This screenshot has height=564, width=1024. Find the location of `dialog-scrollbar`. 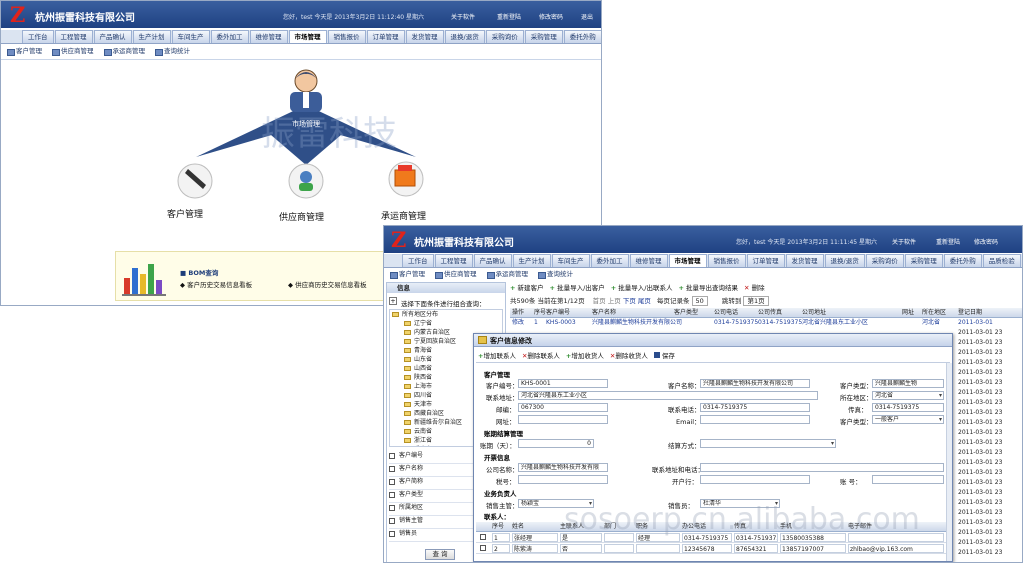

dialog-scrollbar is located at coordinates (949, 462).